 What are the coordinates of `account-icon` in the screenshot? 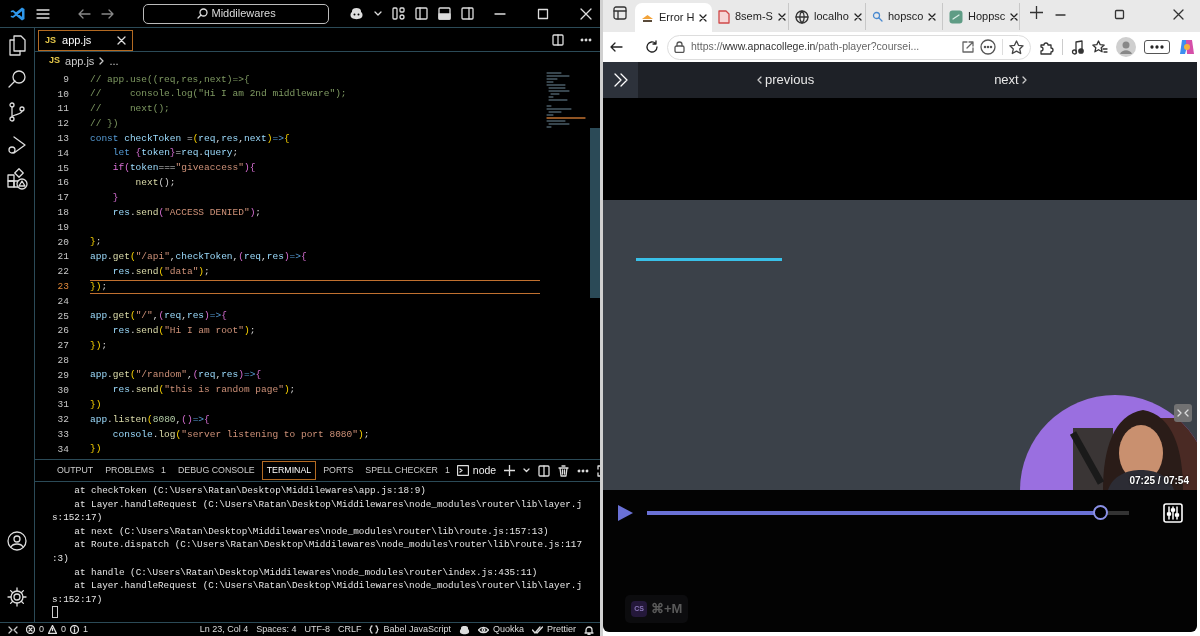 It's located at (17, 541).